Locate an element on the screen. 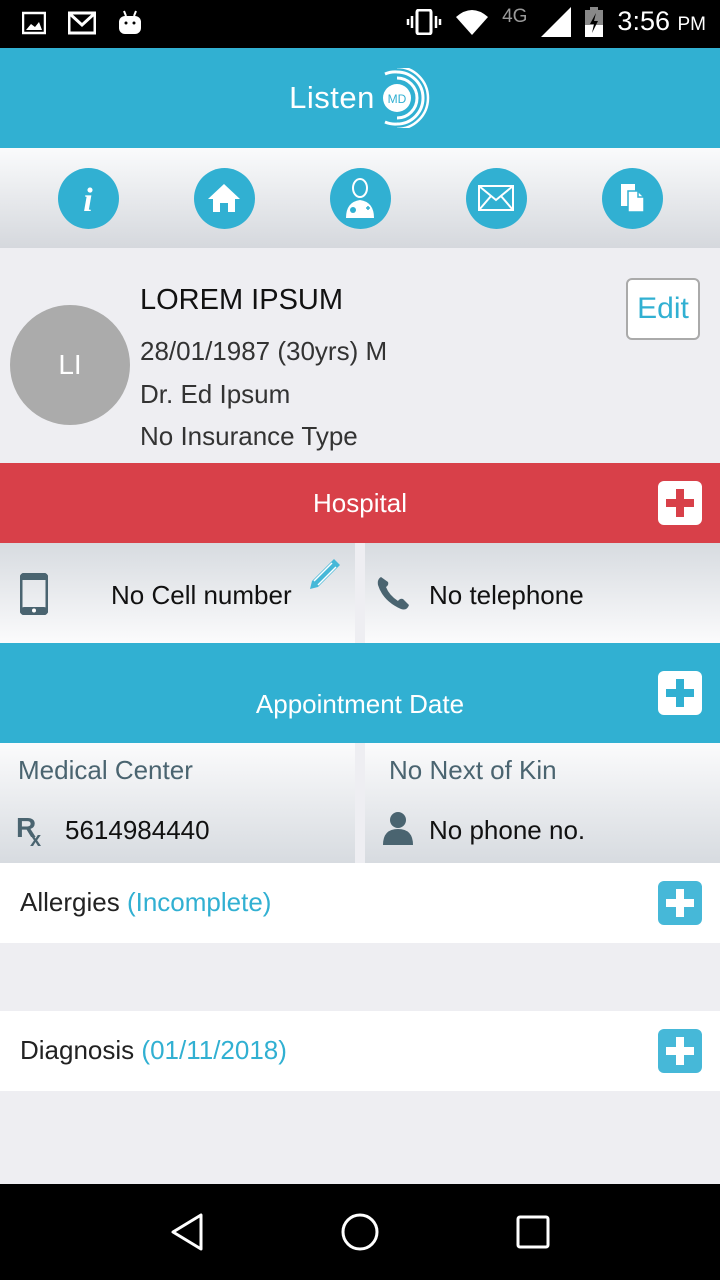  logo-sound-waves-icon: MD is located at coordinates (406, 98).